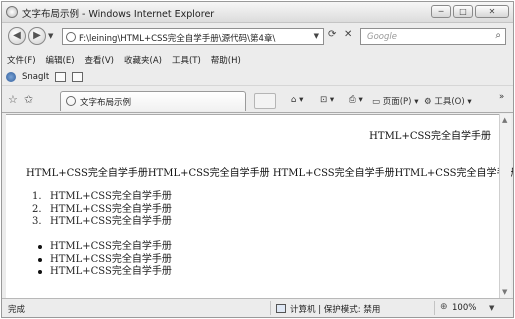  I want to click on list-number: 1., so click(37, 196).